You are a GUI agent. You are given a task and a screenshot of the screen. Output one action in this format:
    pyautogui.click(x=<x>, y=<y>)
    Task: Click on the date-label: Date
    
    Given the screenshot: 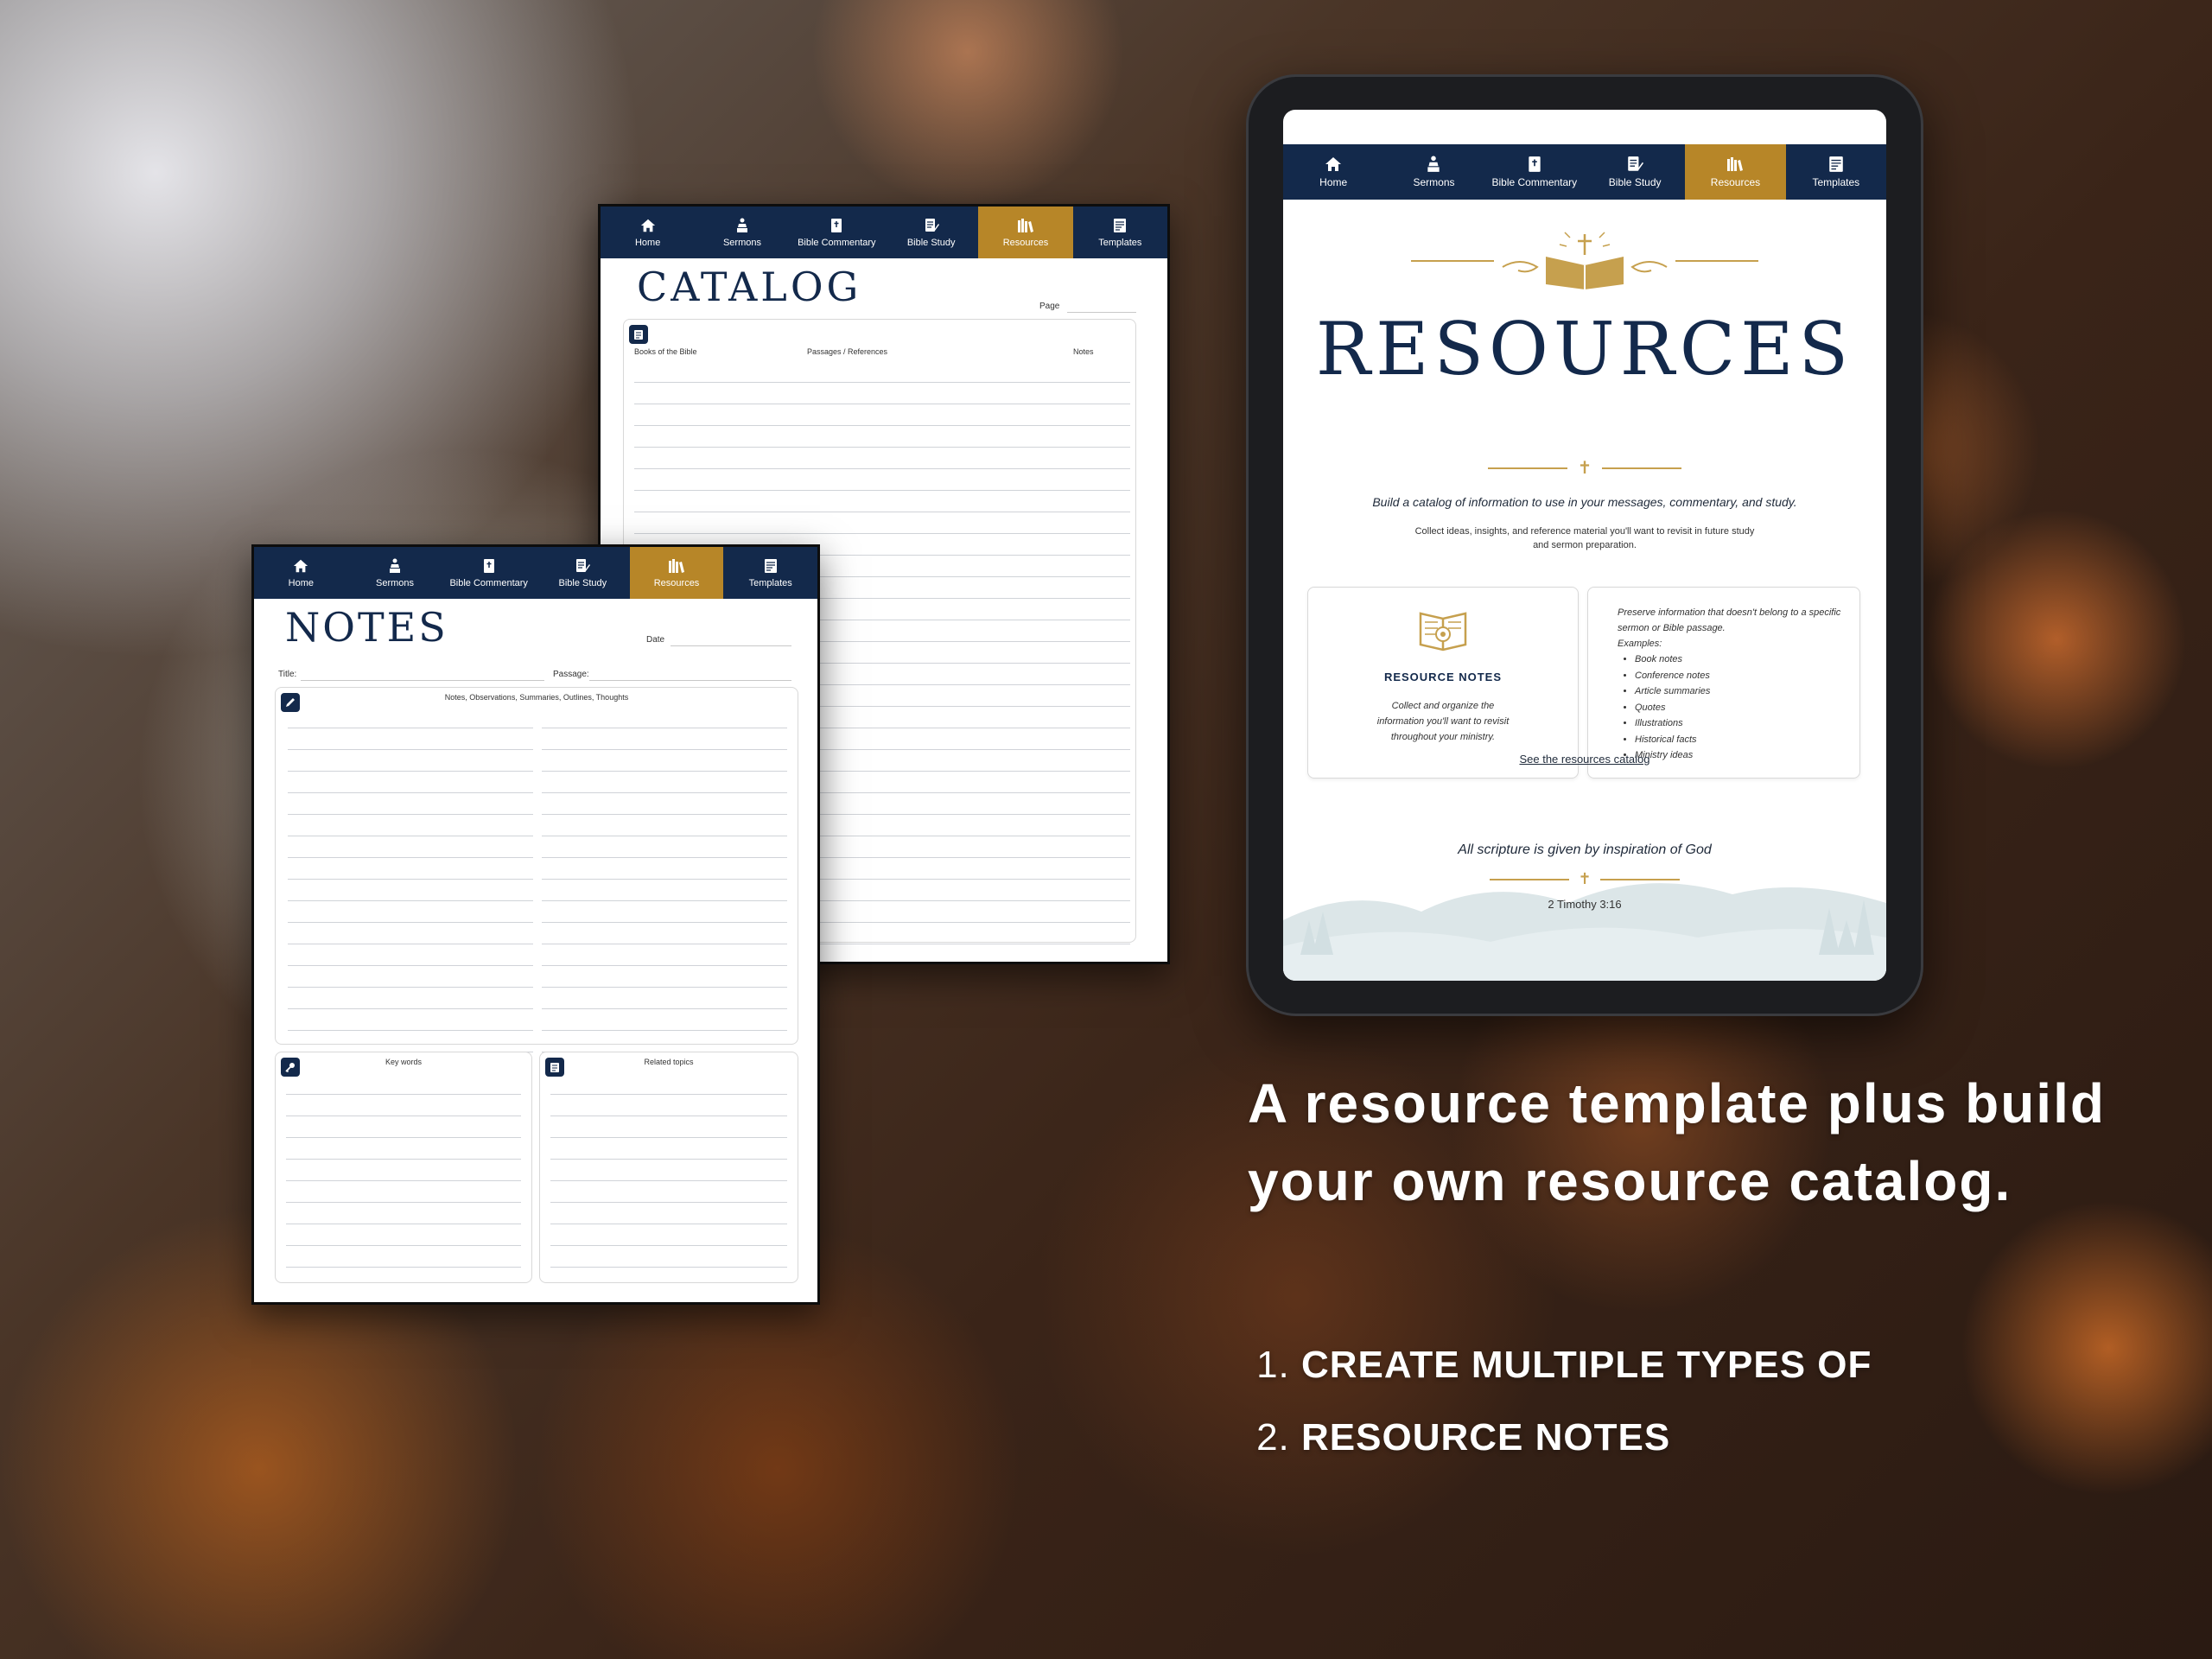 What is the action you would take?
    pyautogui.click(x=655, y=640)
    